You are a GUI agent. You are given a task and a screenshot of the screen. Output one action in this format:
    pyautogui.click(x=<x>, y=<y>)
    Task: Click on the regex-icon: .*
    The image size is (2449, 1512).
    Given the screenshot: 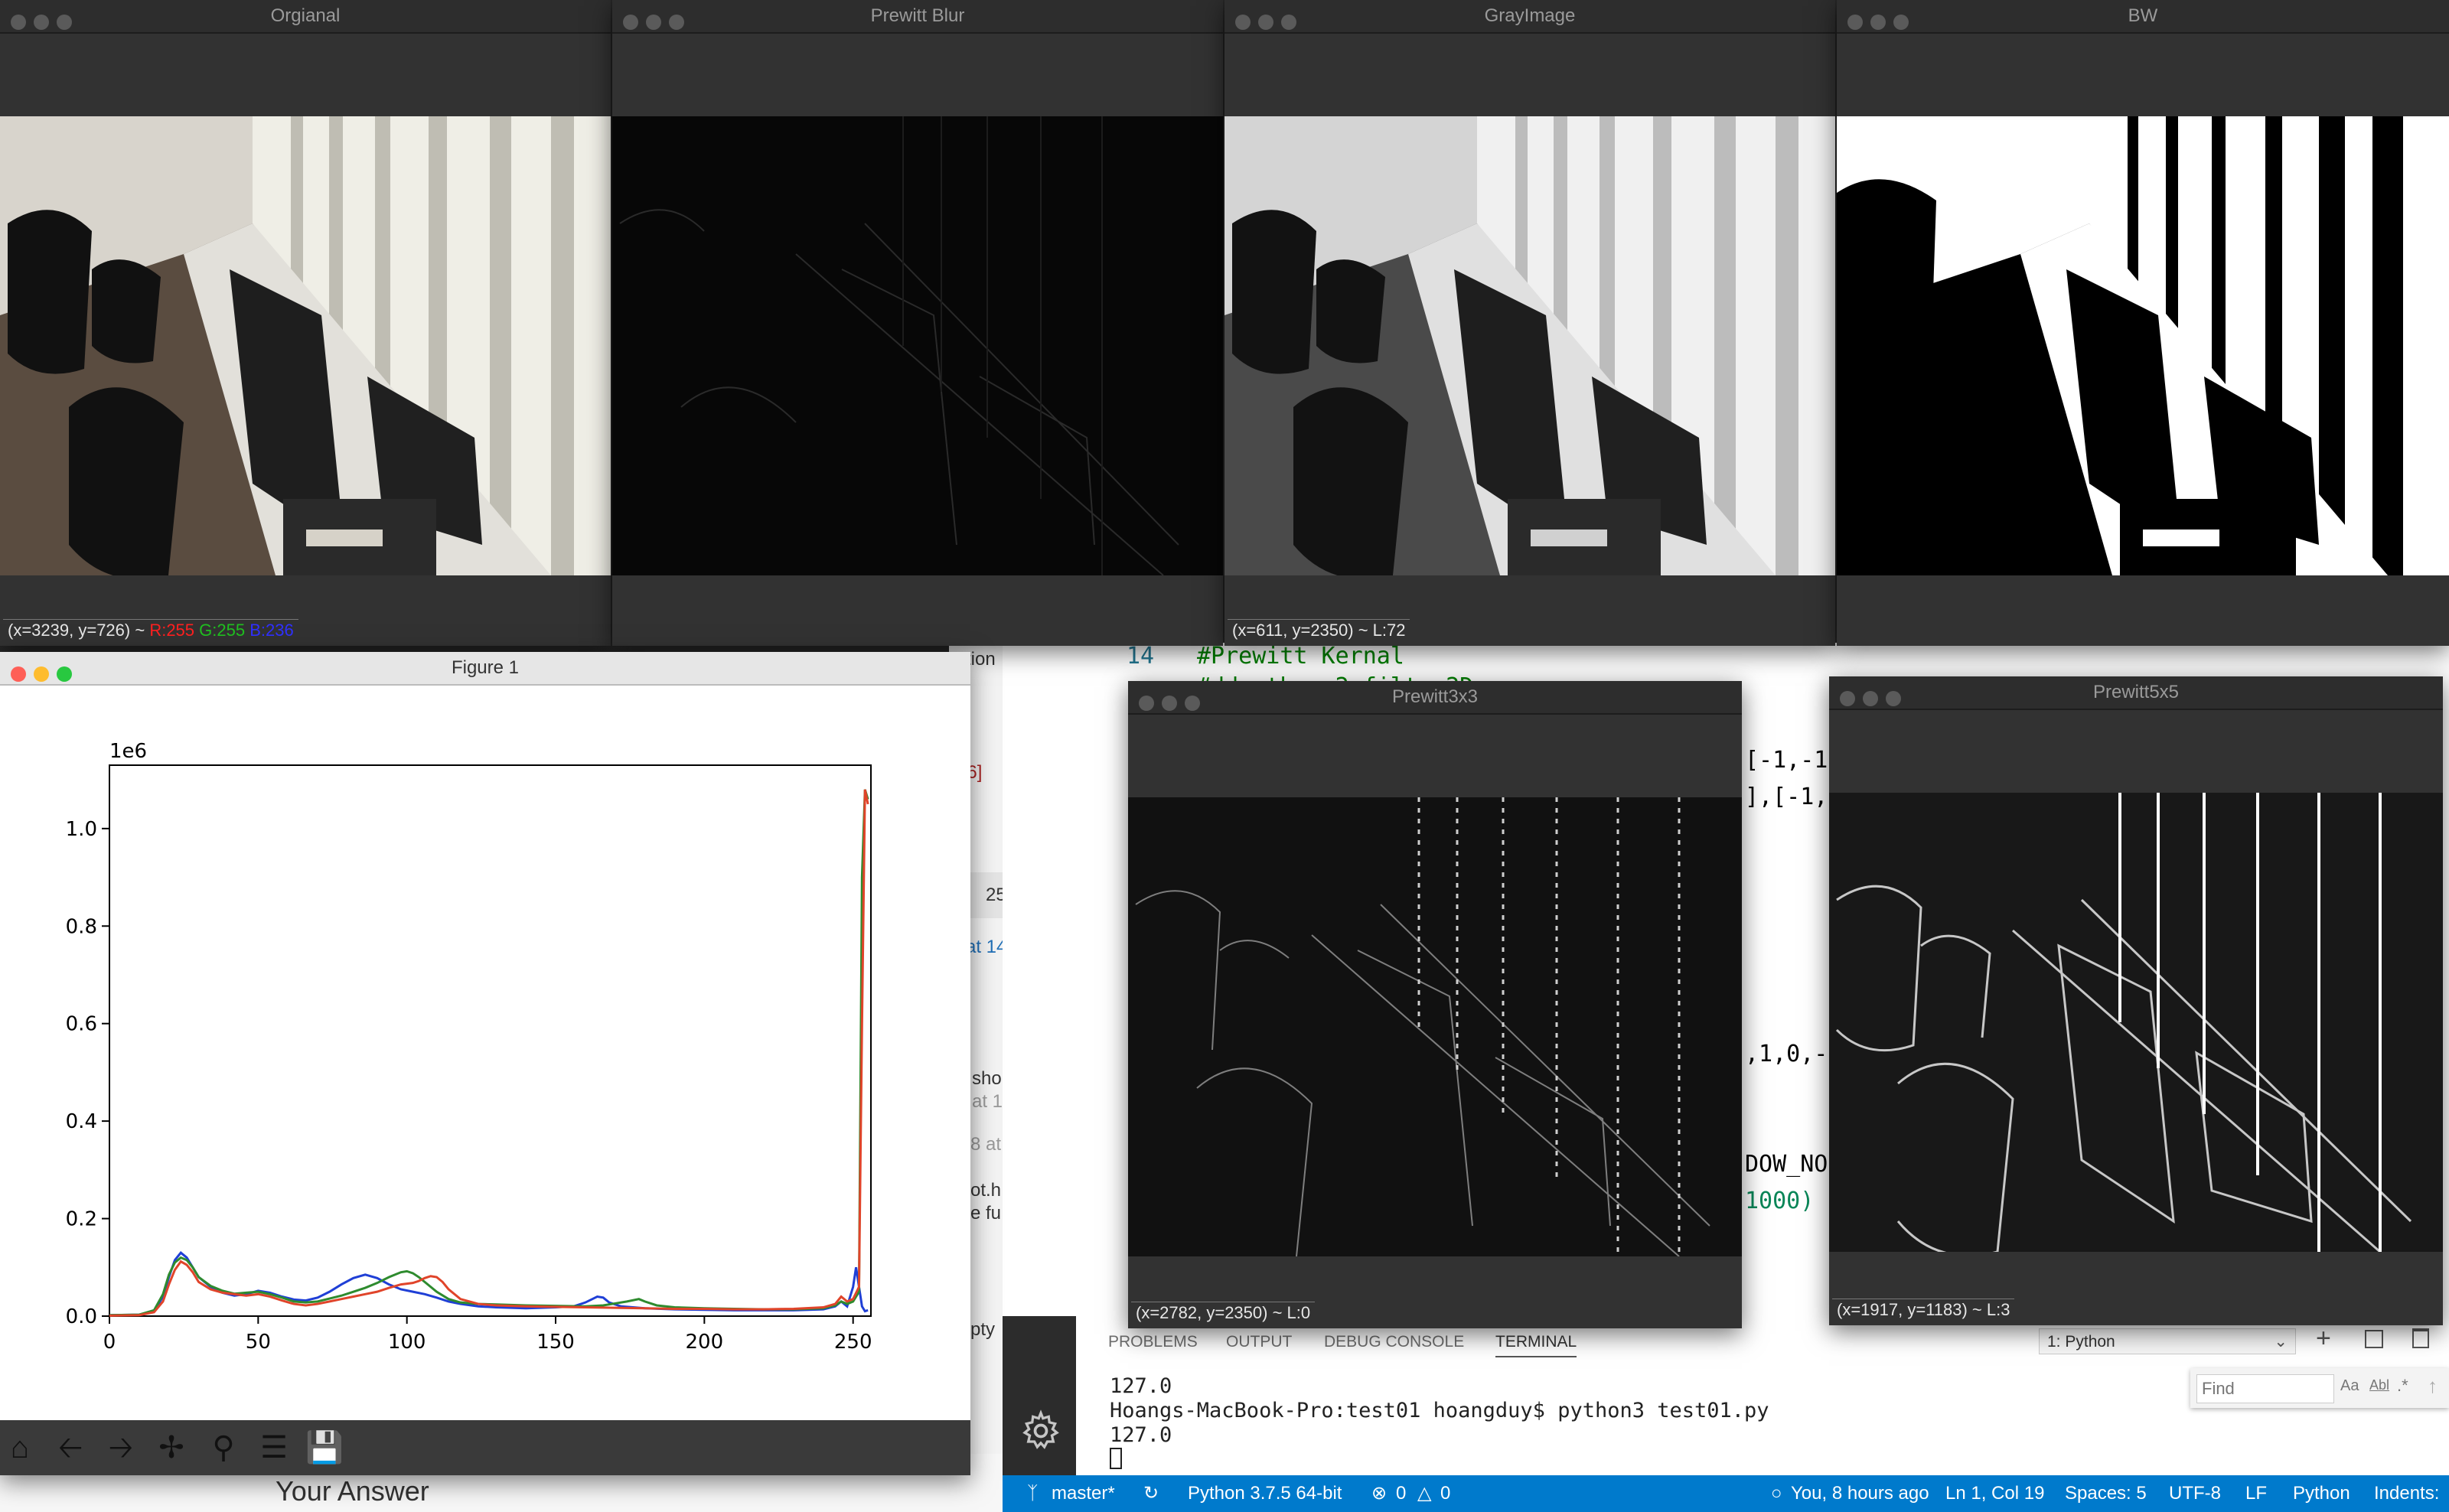 What is the action you would take?
    pyautogui.click(x=2402, y=1386)
    